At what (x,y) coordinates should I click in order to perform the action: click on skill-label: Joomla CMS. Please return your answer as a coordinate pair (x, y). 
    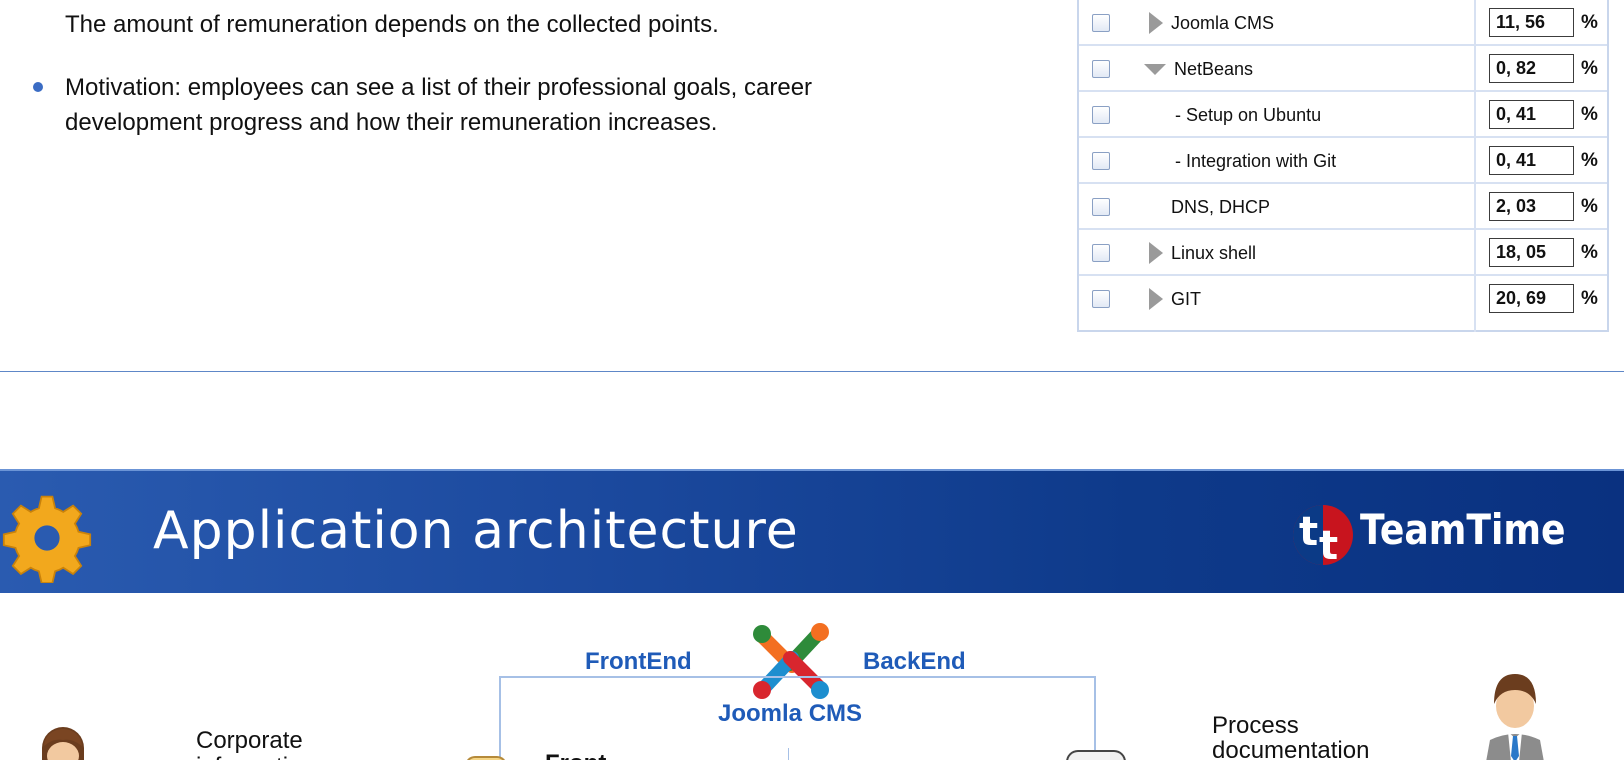
    Looking at the image, I should click on (1223, 23).